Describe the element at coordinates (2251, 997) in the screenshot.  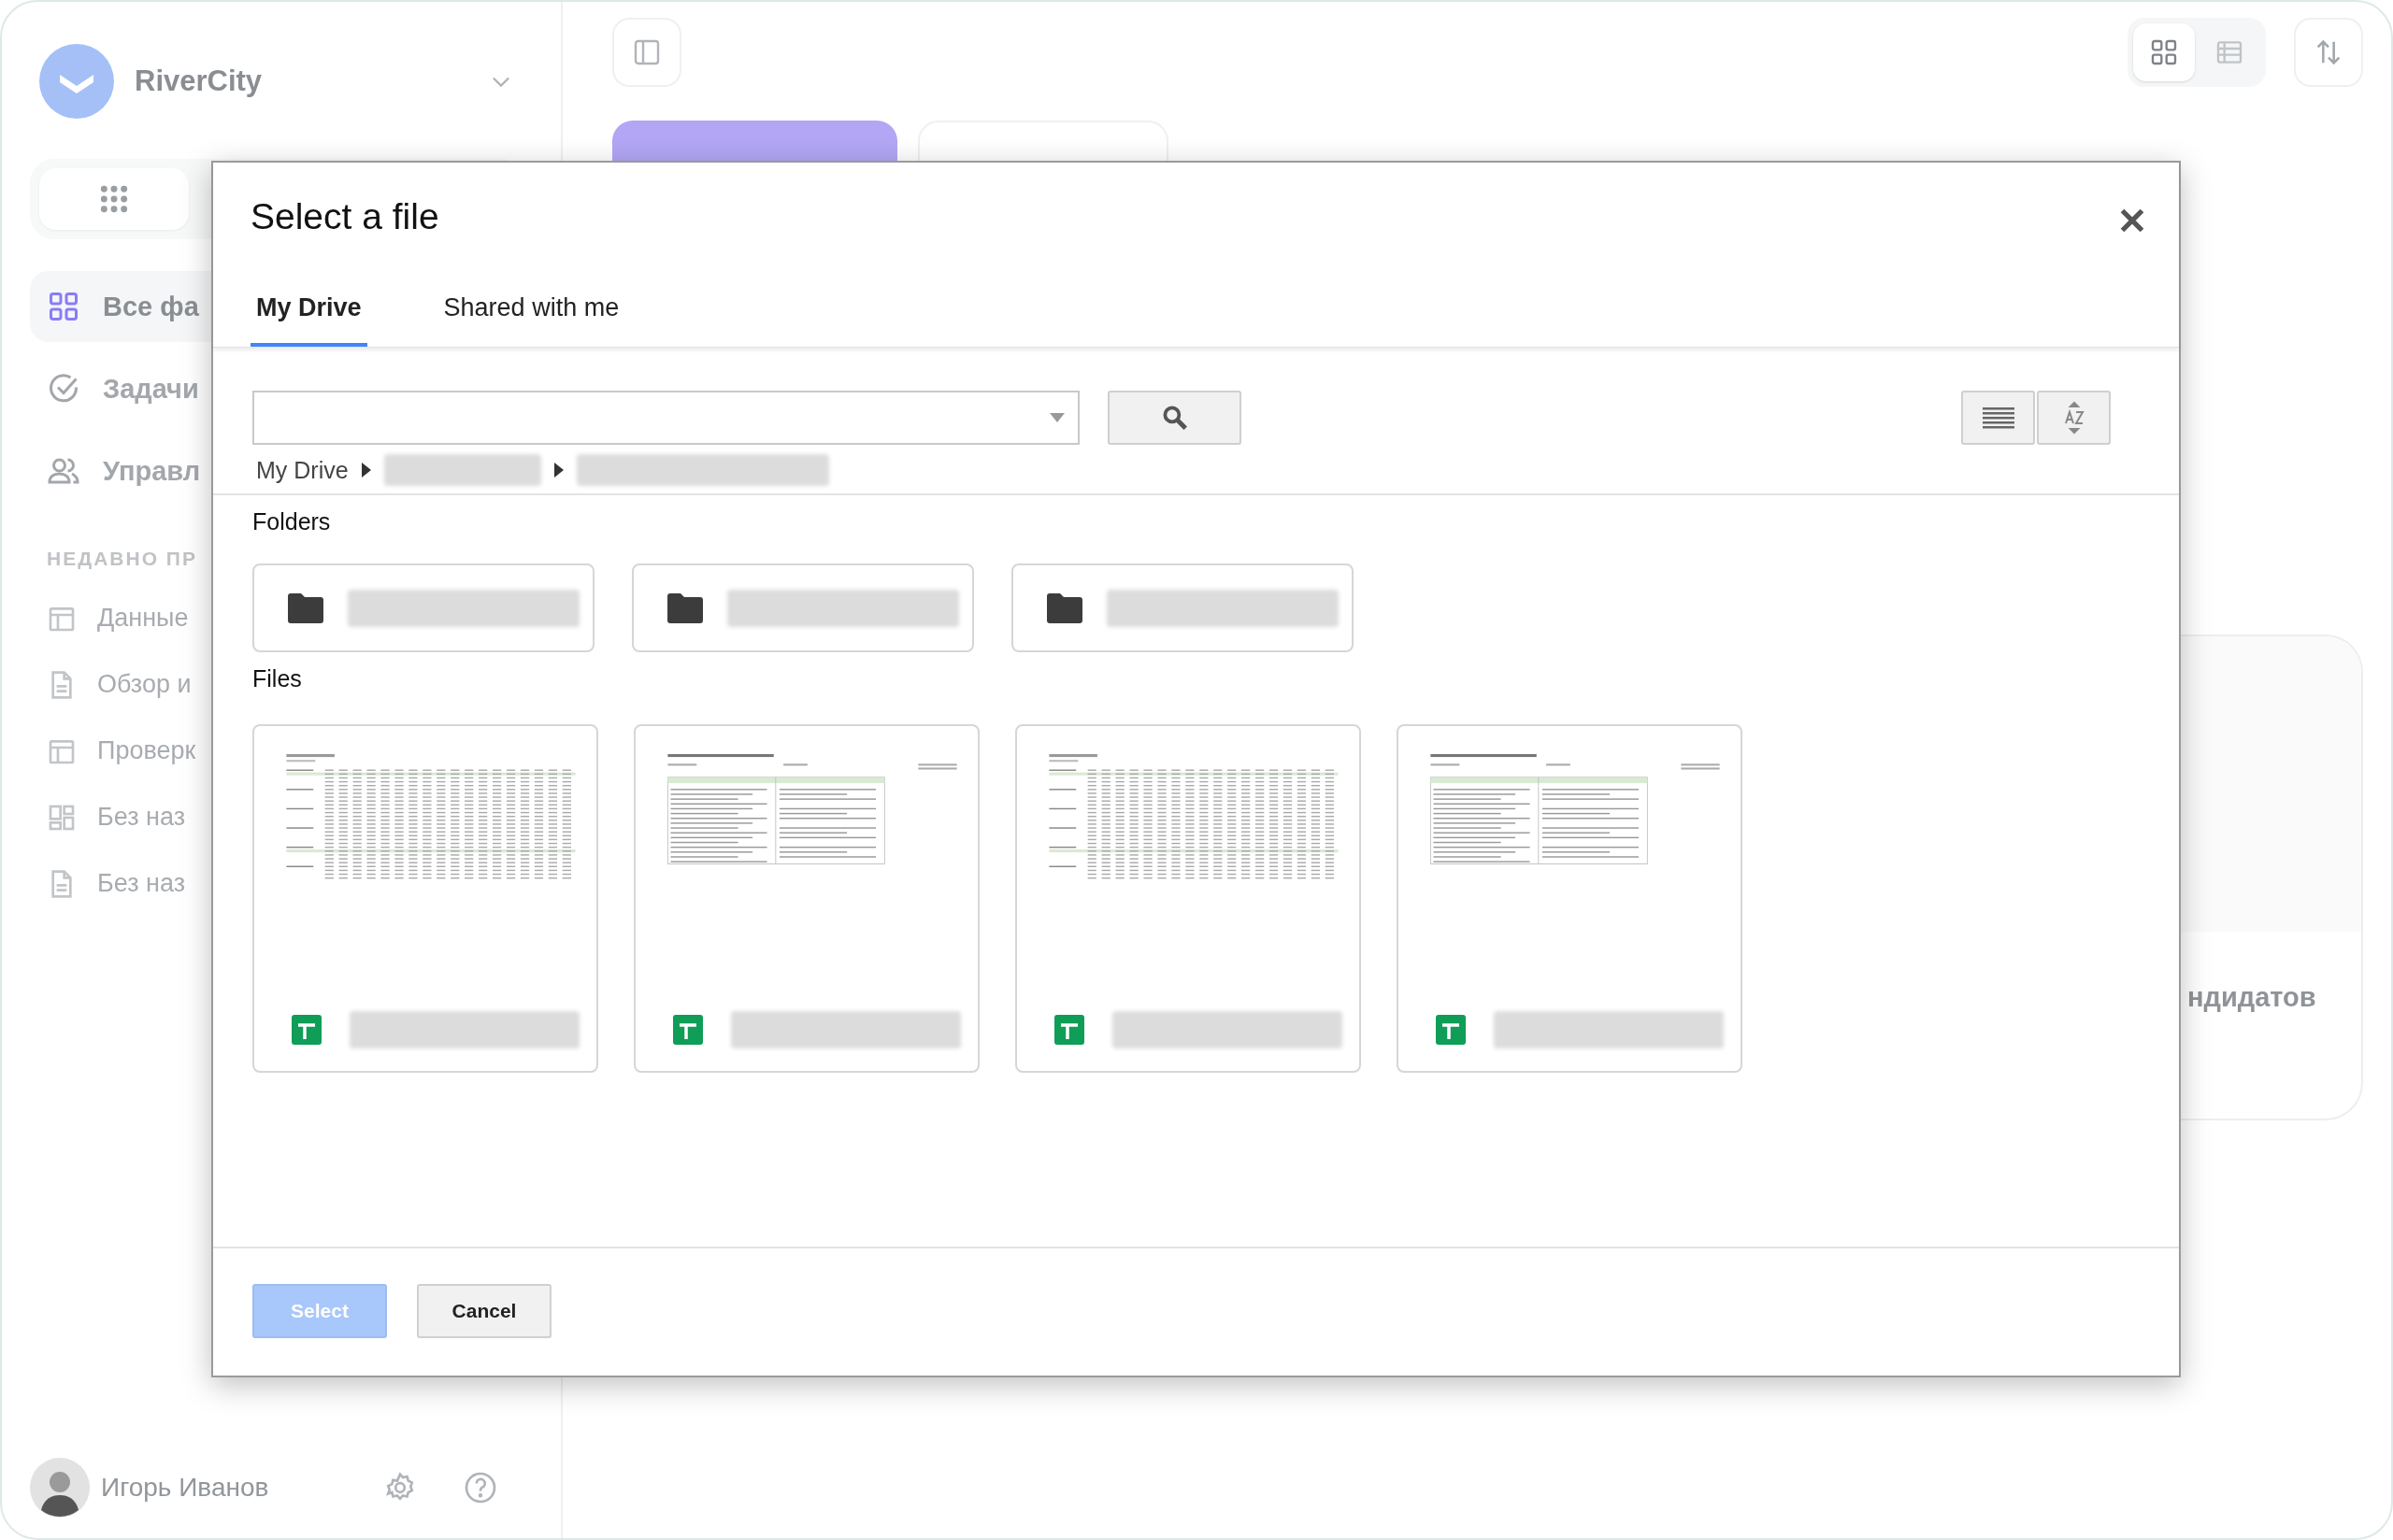
I see `card-title: ндидатов` at that location.